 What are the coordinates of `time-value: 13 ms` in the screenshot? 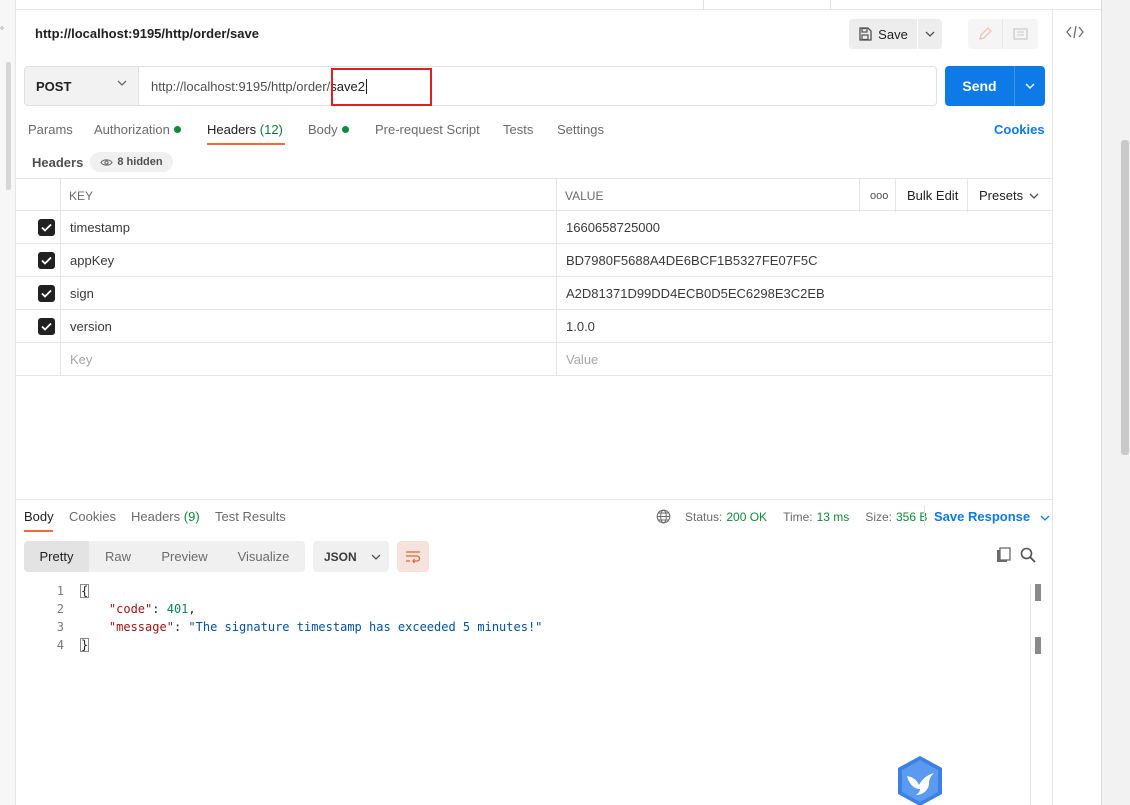 It's located at (833, 517).